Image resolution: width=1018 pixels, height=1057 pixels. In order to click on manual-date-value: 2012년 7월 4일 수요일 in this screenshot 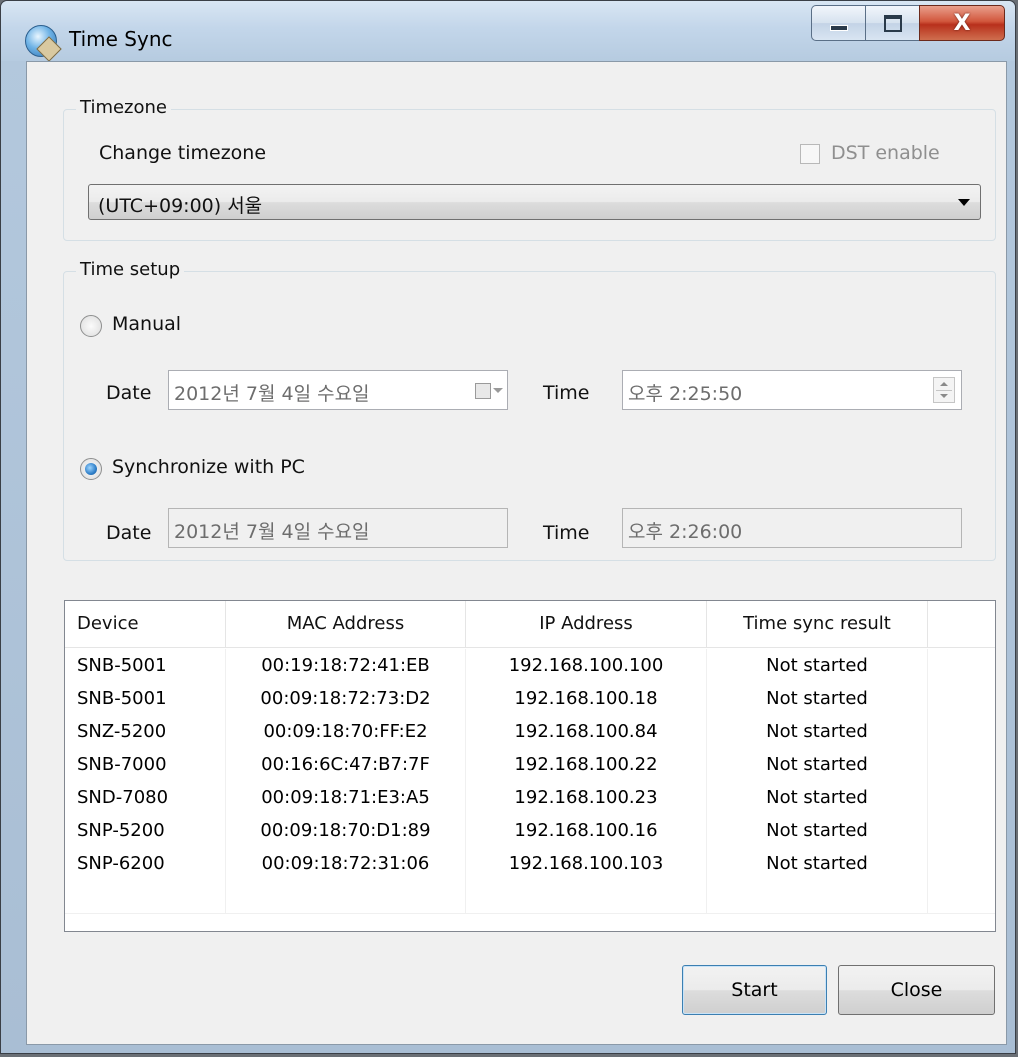, I will do `click(272, 394)`.